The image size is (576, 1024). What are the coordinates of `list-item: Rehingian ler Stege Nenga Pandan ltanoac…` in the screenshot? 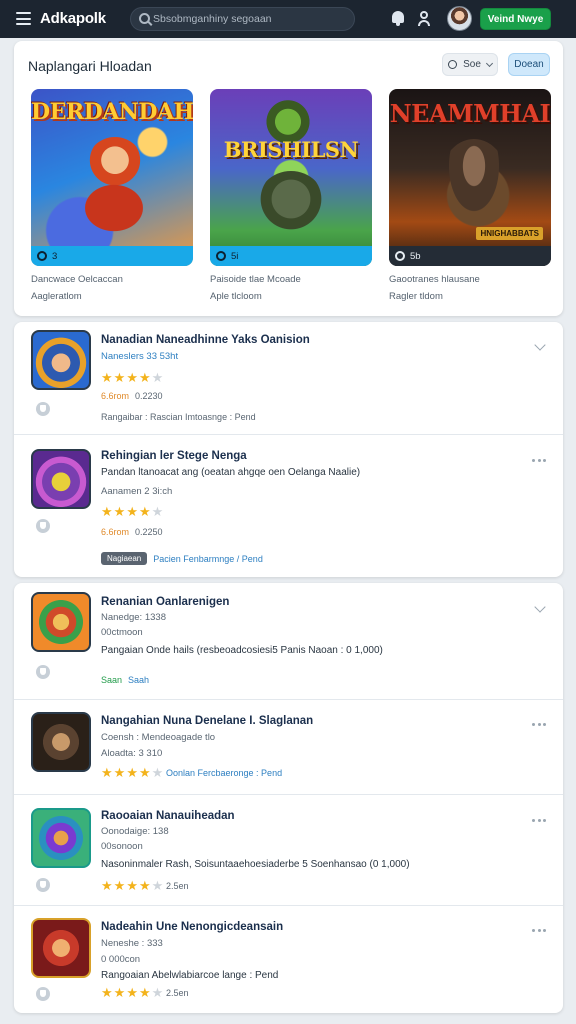 It's located at (288, 506).